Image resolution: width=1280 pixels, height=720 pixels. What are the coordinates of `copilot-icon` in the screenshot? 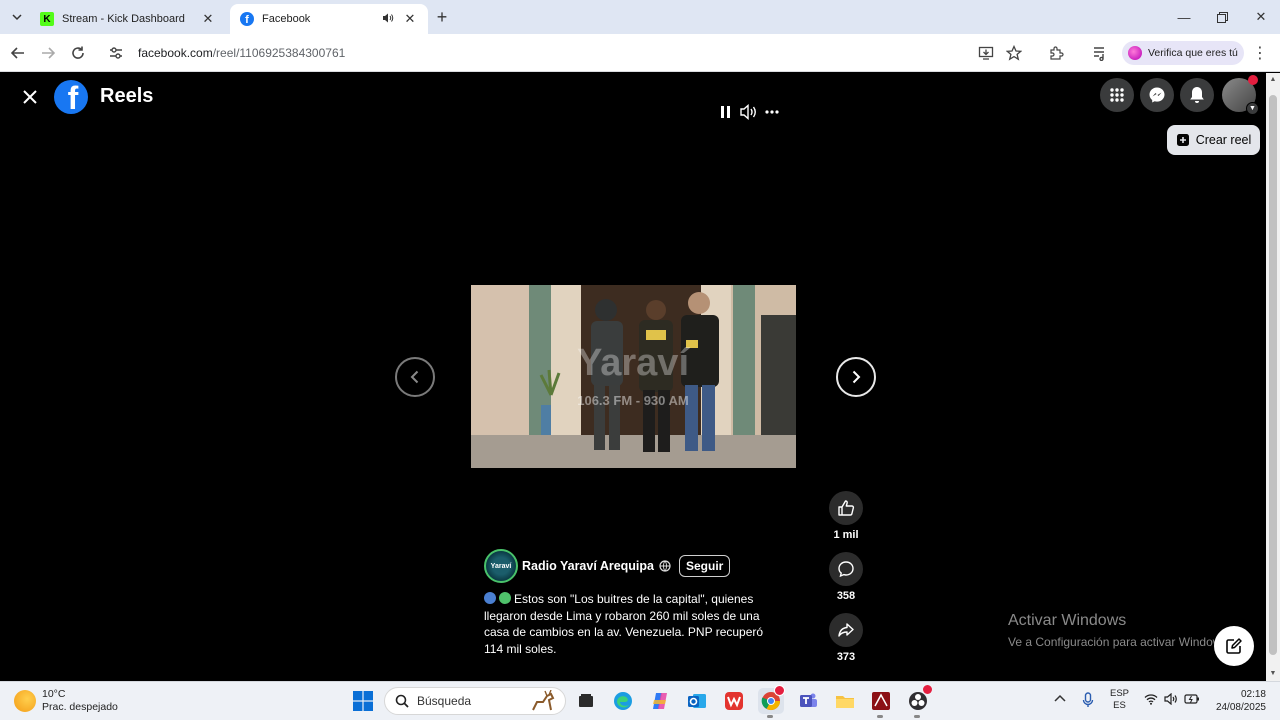 It's located at (660, 701).